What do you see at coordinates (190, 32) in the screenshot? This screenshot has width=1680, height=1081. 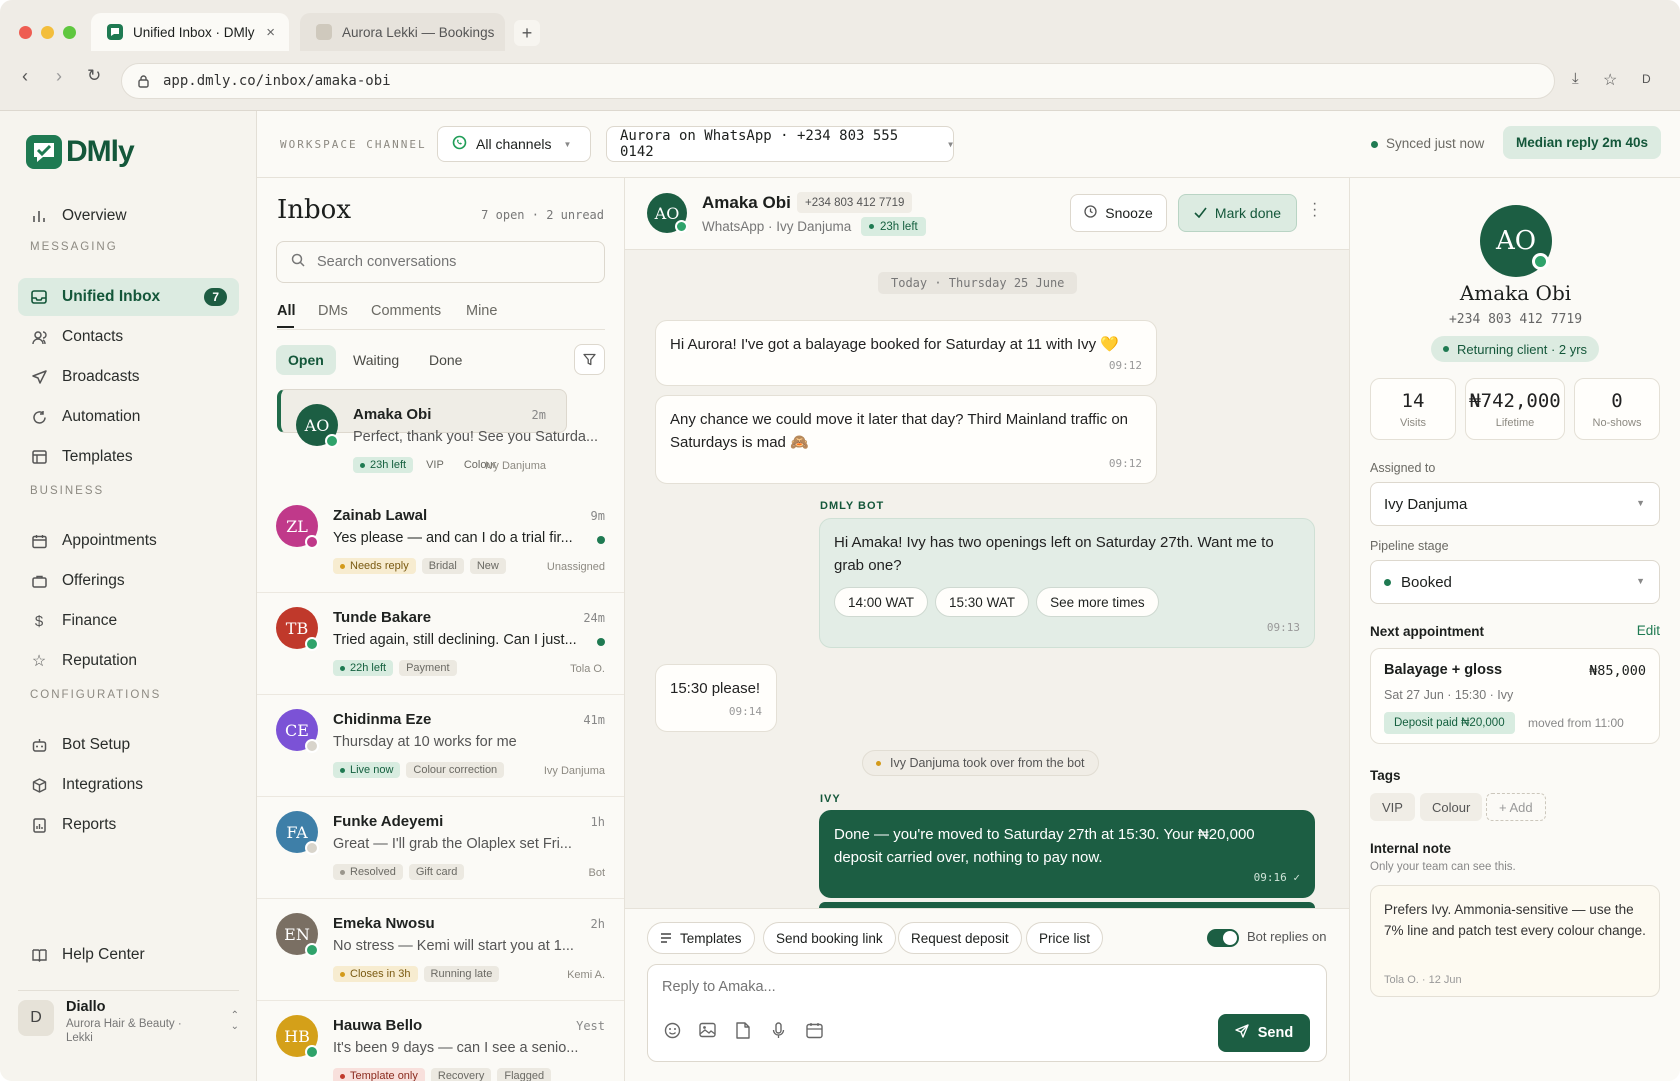 I see `browser-tab-inbox: Unified Inbox · DMly ×` at bounding box center [190, 32].